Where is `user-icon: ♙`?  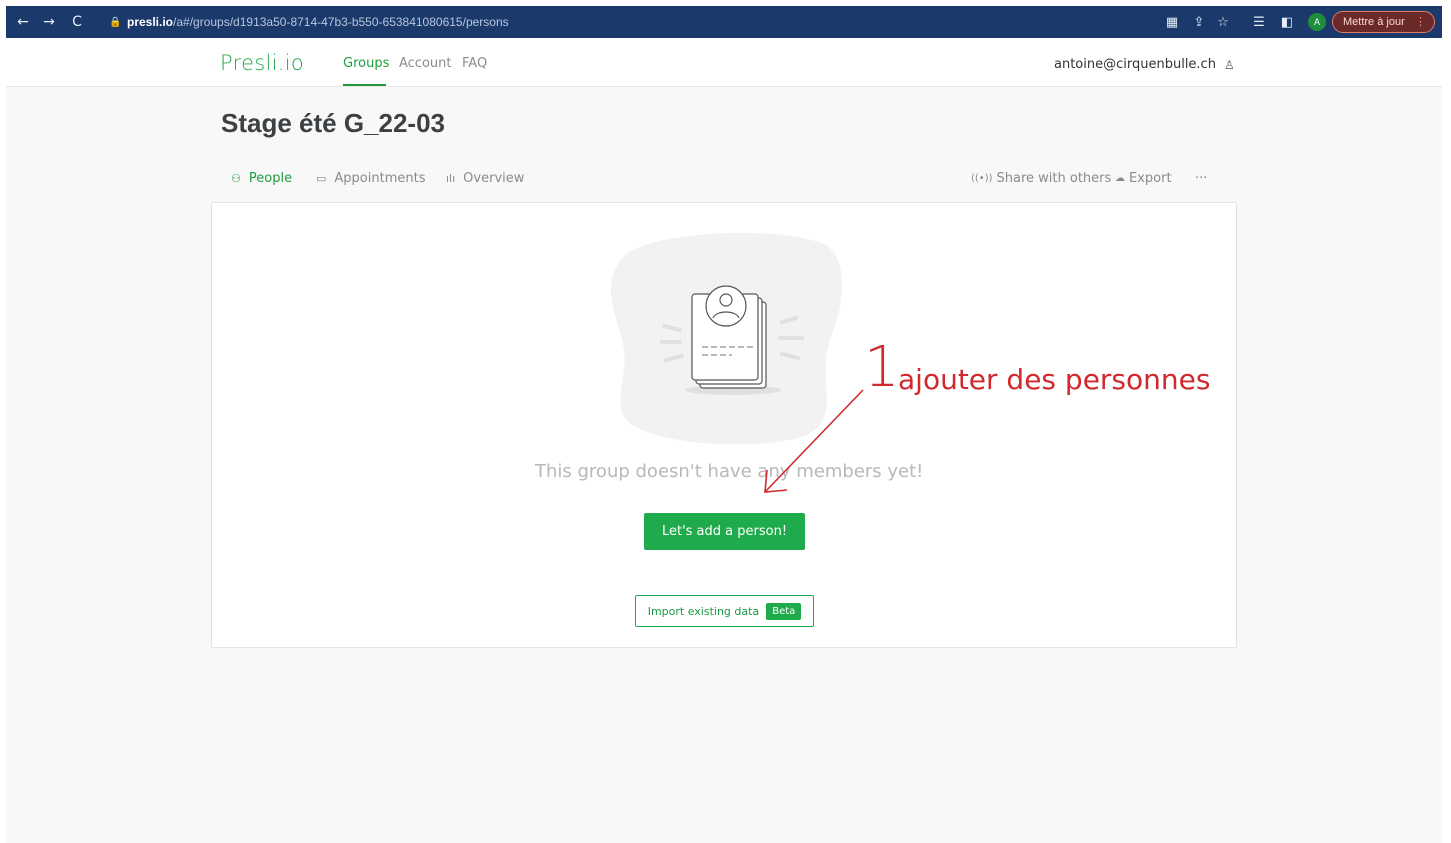 user-icon: ♙ is located at coordinates (1229, 64).